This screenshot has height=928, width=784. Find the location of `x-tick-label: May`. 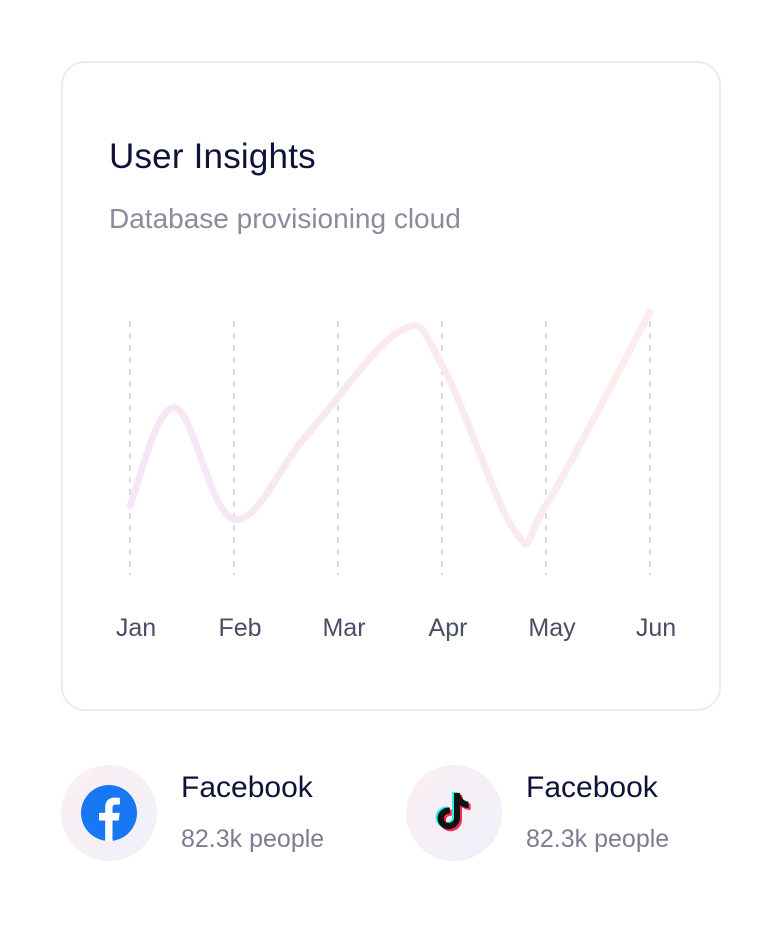

x-tick-label: May is located at coordinates (552, 628).